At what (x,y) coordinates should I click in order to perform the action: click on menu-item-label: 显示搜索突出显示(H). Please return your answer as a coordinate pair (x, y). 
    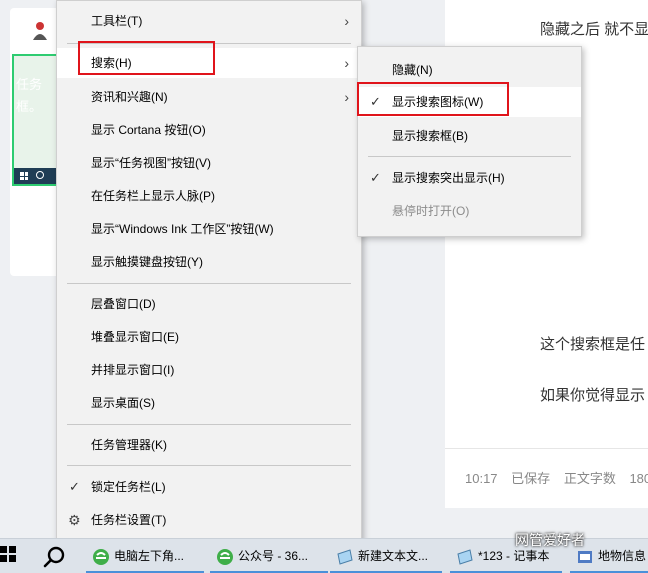
    Looking at the image, I should click on (448, 178).